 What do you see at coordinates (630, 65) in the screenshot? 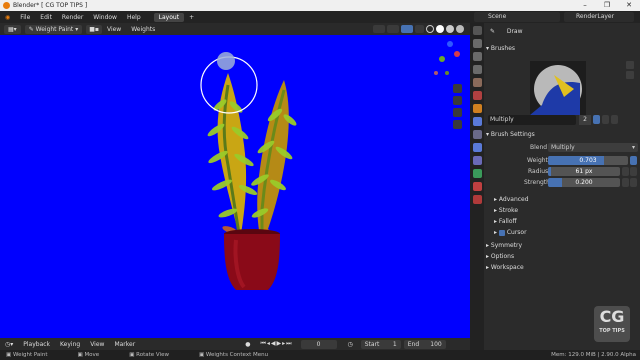
I see `brush-add-icon` at bounding box center [630, 65].